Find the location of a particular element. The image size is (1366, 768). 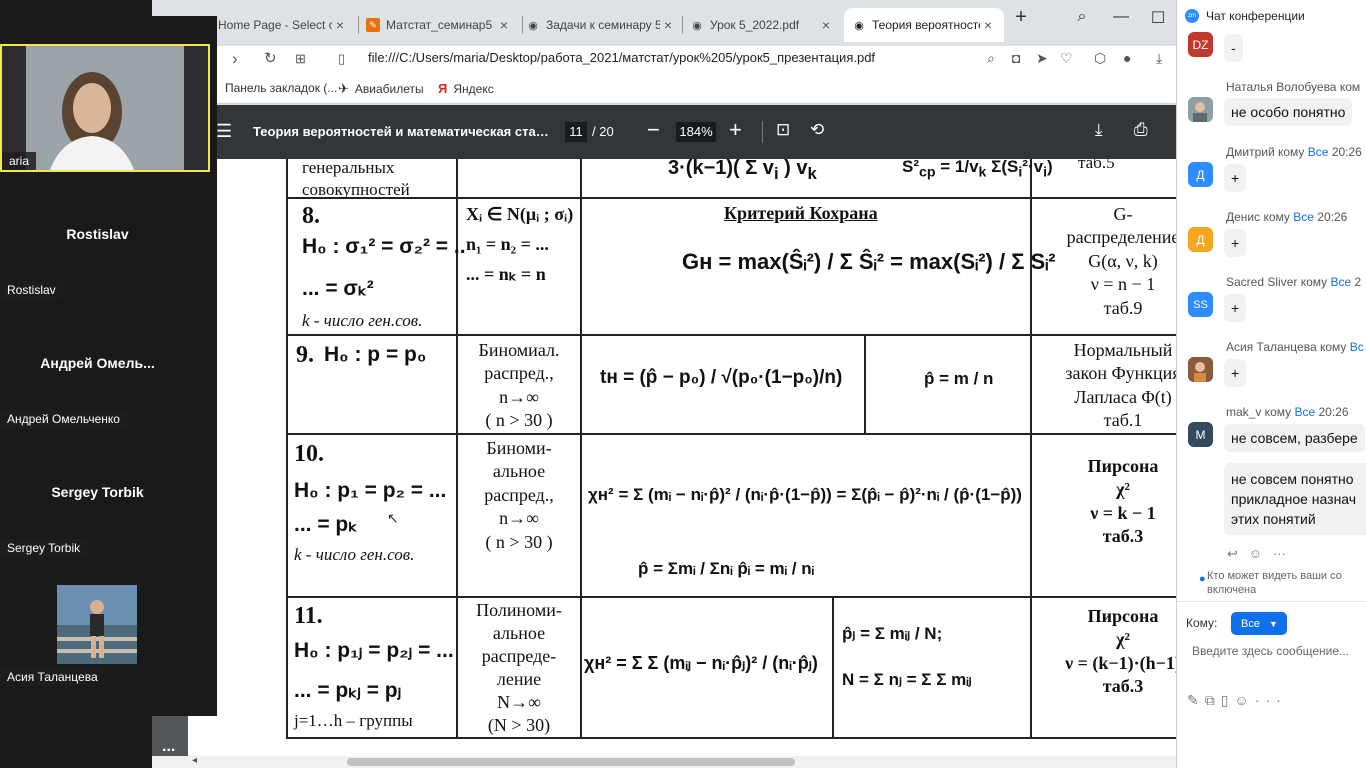

globe-icon: ◉ is located at coordinates (697, 25).